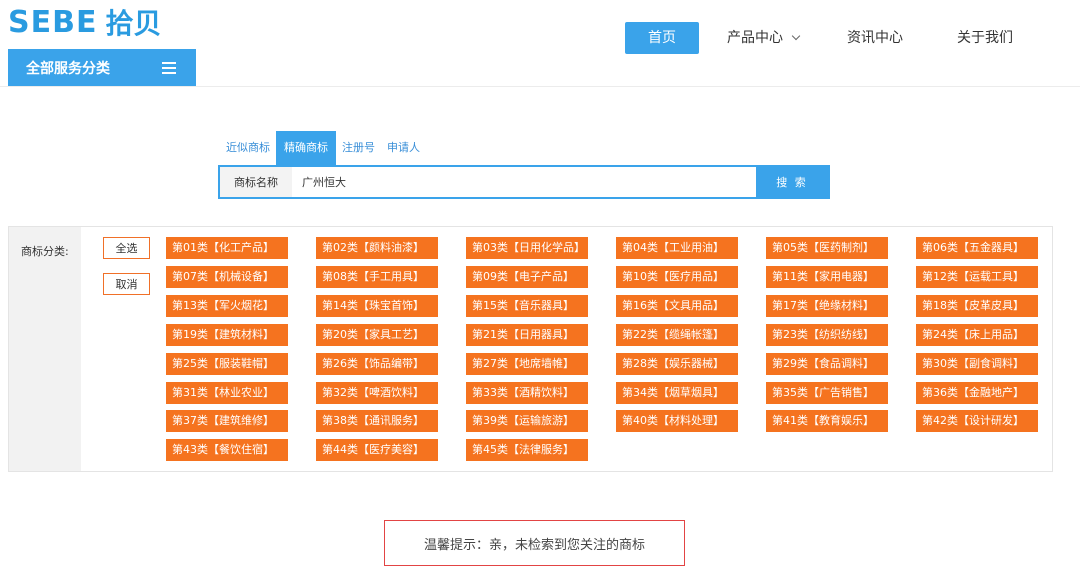 The height and width of the screenshot is (574, 1080). I want to click on category-tag: 第32类【啤酒饮料】, so click(377, 392).